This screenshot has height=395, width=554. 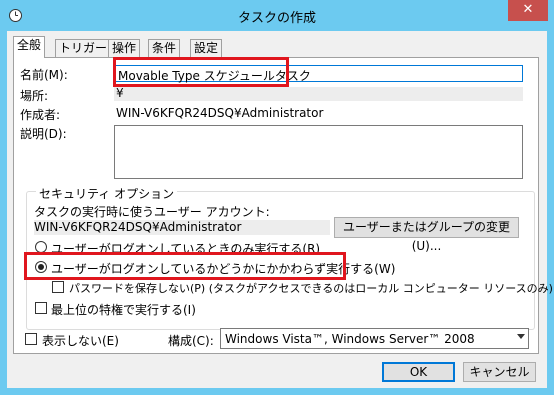 I want to click on highest-privileges-checkbox, so click(x=41, y=308).